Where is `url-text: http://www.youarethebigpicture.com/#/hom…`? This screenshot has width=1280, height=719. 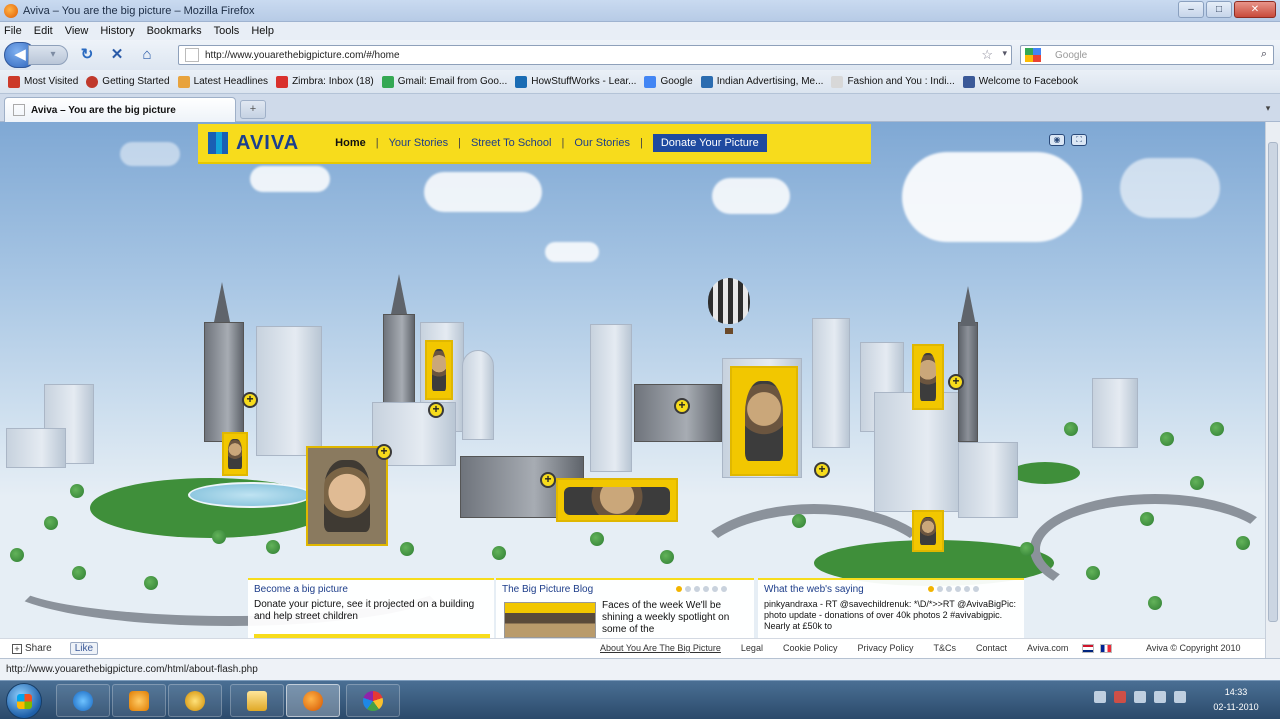
url-text: http://www.youarethebigpicture.com/#/hom… is located at coordinates (302, 55).